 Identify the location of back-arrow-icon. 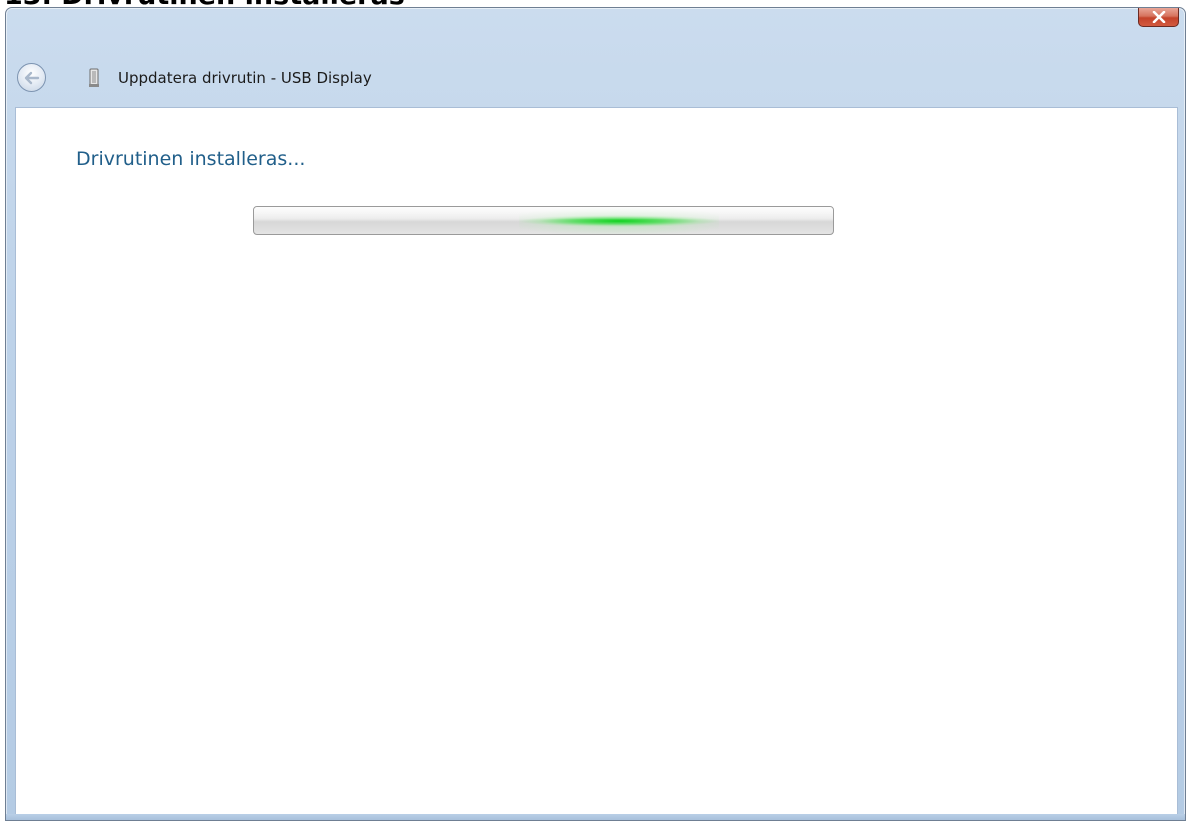
(31, 77).